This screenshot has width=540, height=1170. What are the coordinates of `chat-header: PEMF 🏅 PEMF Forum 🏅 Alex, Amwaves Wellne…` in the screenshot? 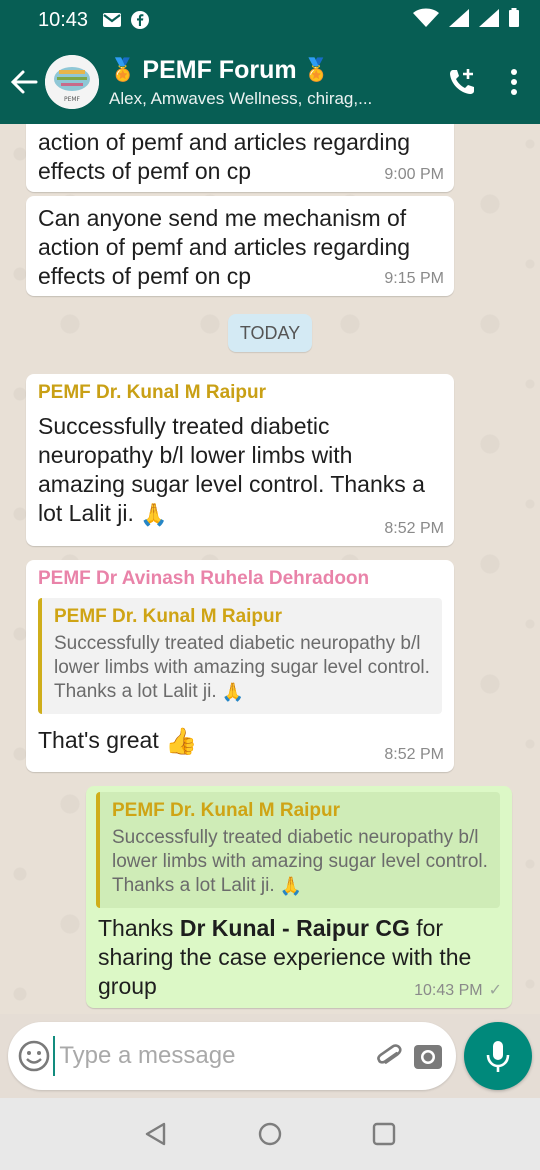 It's located at (270, 82).